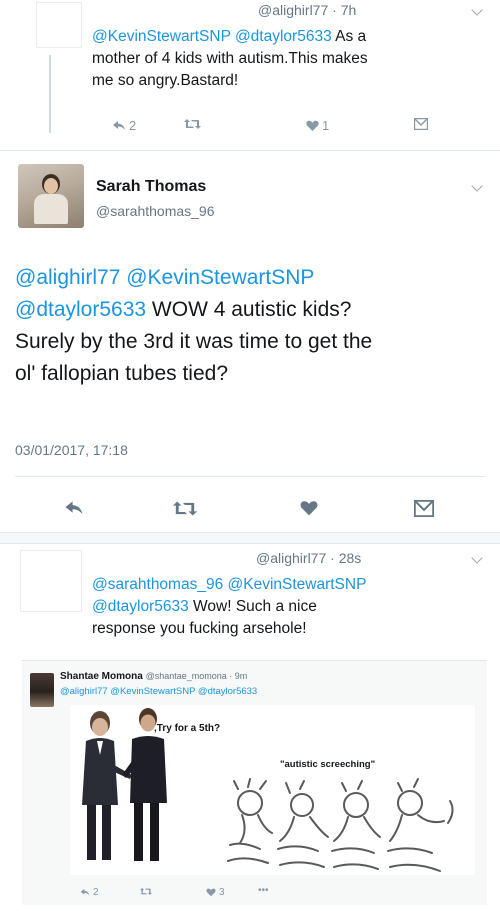 This screenshot has width=500, height=911. Describe the element at coordinates (151, 187) in the screenshot. I see `display-name: Sarah Thomas` at that location.